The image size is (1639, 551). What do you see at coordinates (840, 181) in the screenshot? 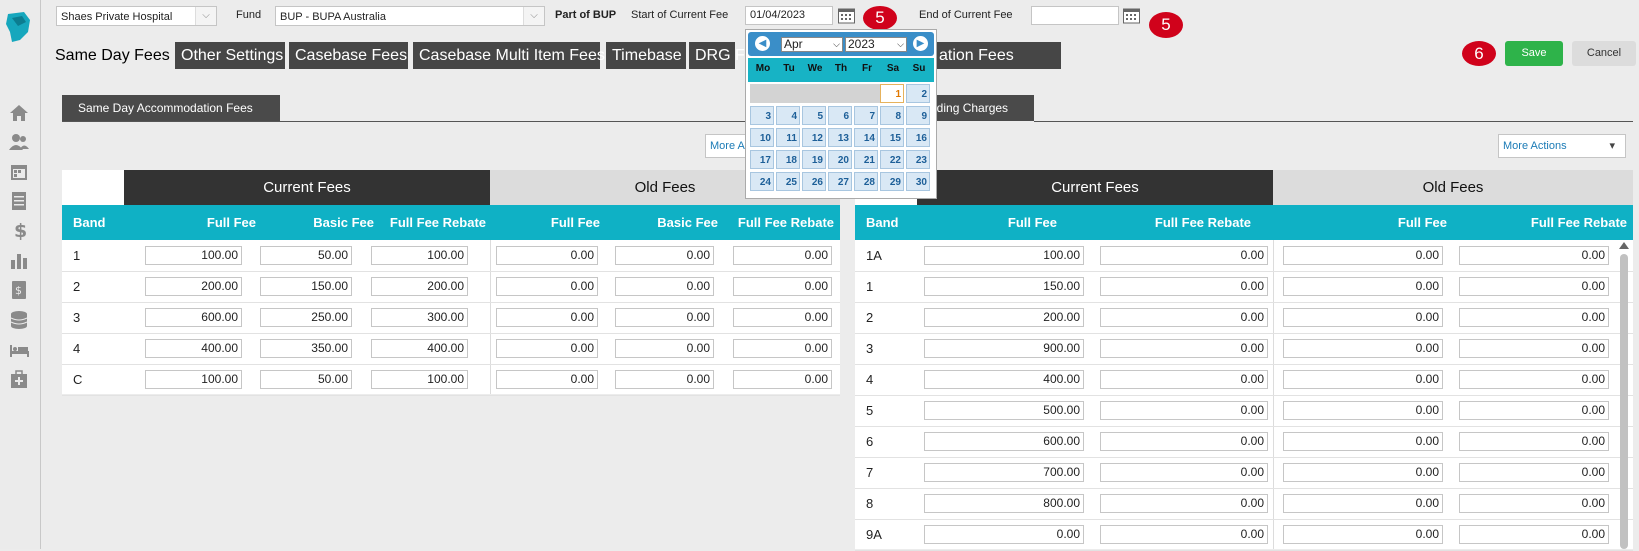
I see `calendar-day: 27` at bounding box center [840, 181].